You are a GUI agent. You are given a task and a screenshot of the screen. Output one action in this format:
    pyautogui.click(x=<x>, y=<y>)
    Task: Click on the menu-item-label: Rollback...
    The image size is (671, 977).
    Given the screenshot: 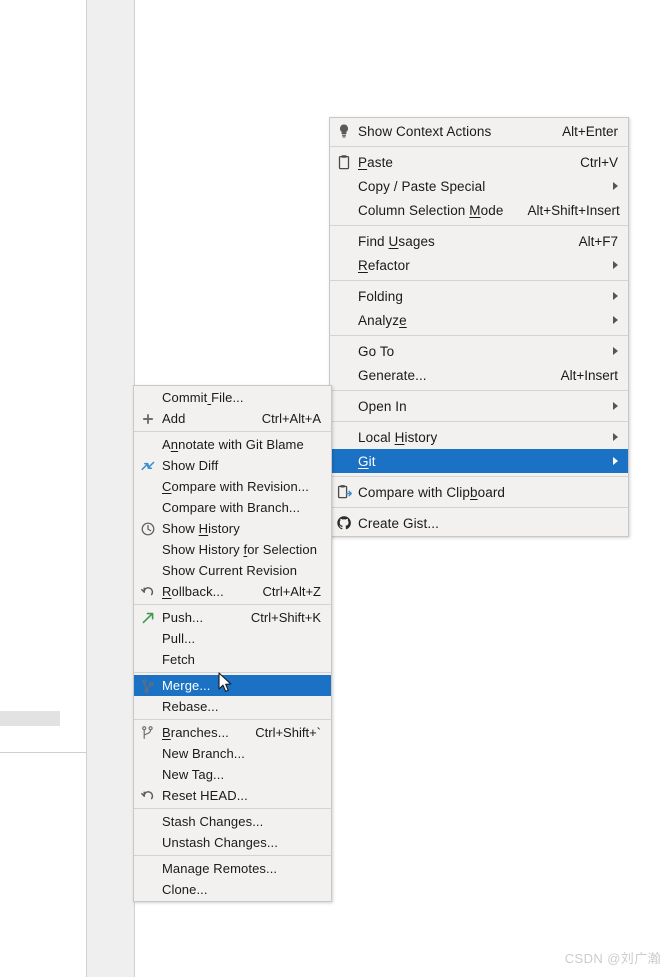 What is the action you would take?
    pyautogui.click(x=193, y=591)
    